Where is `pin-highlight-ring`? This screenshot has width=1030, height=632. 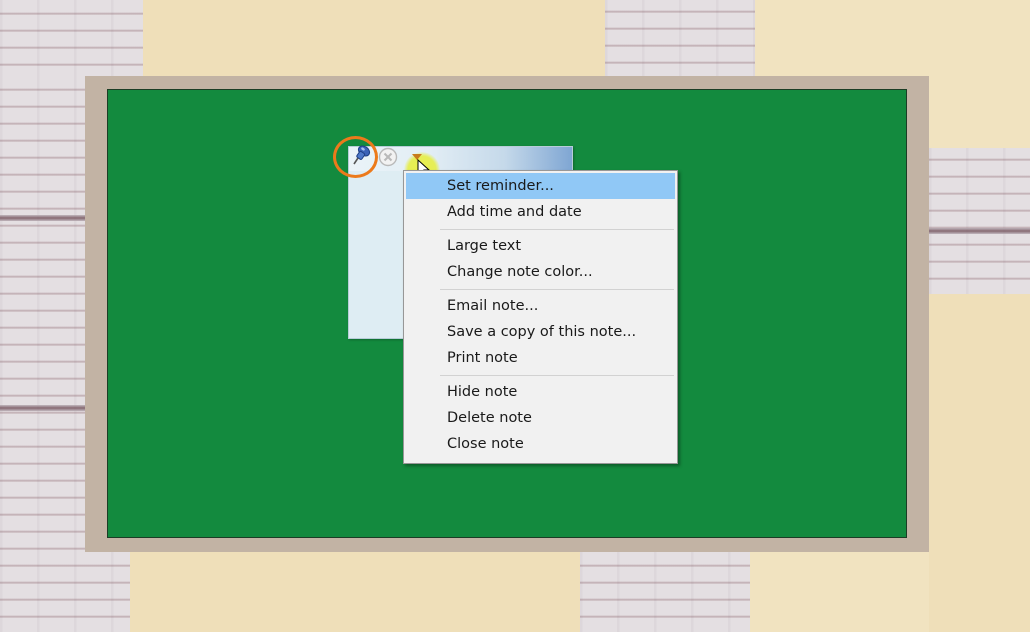
pin-highlight-ring is located at coordinates (355, 157).